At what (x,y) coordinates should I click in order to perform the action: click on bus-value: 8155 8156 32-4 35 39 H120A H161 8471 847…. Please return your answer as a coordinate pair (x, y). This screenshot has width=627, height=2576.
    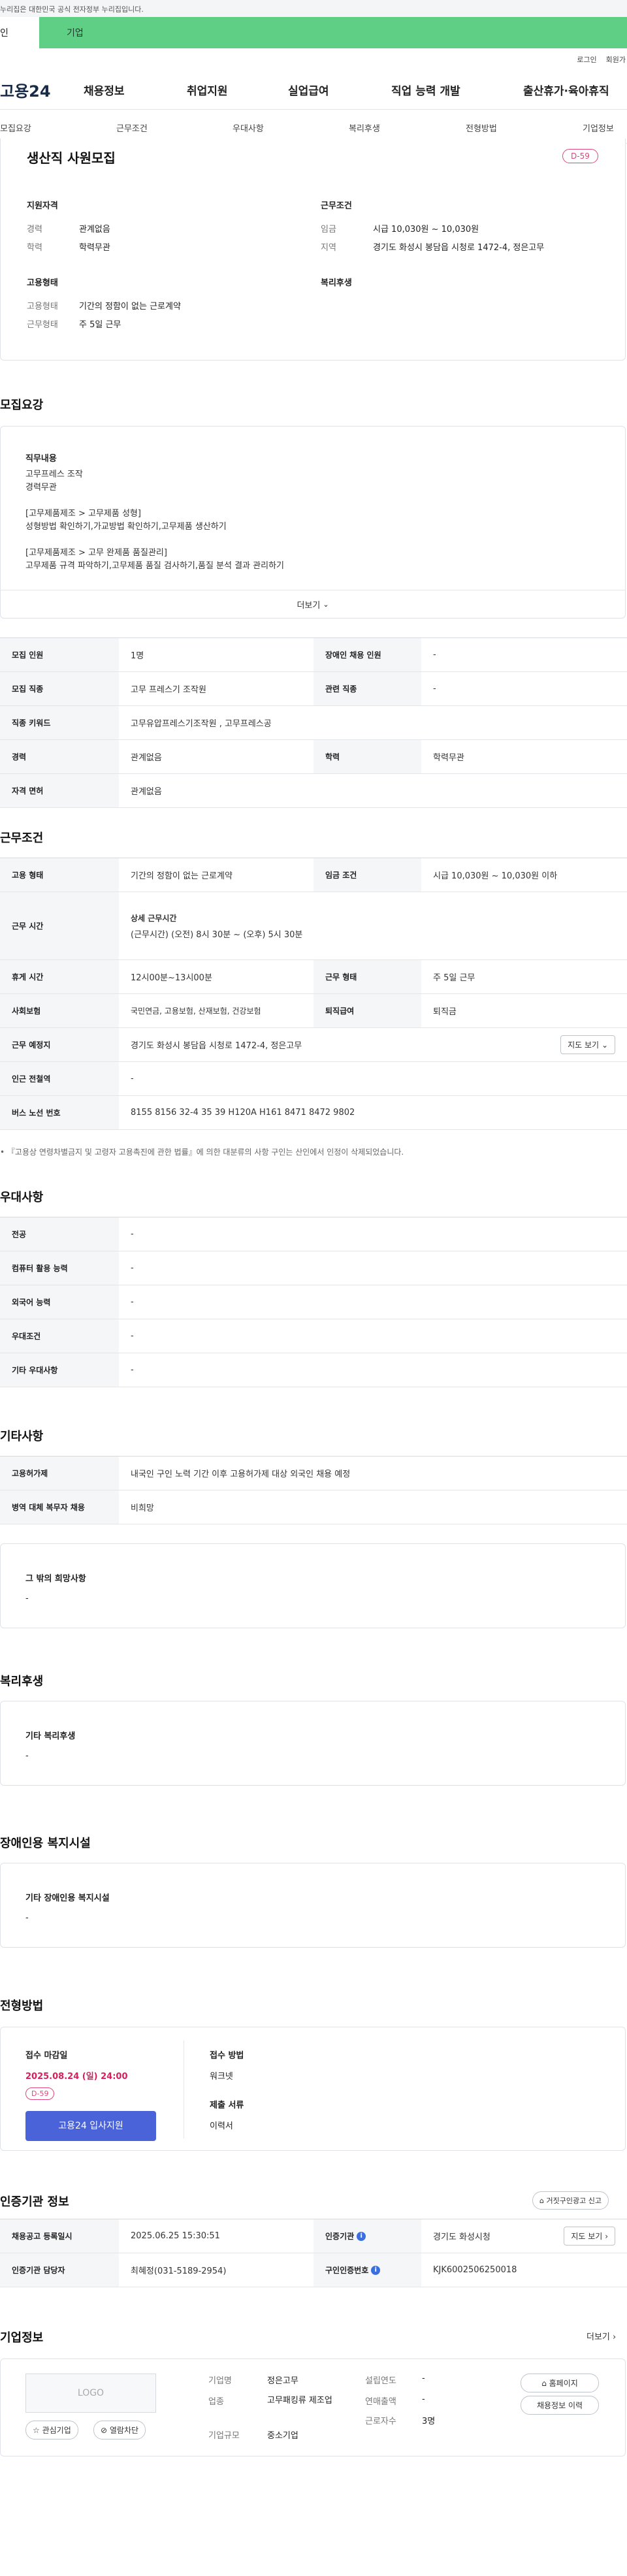
    Looking at the image, I should click on (243, 1113).